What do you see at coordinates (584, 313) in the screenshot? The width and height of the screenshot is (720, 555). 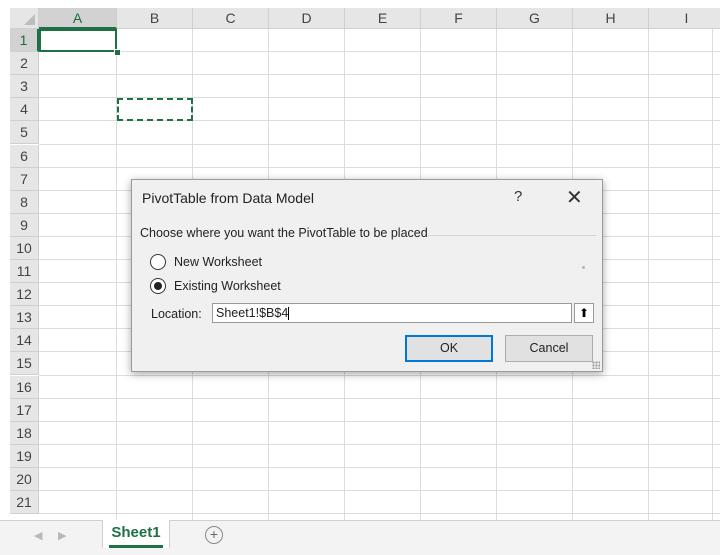 I see `collapse-dialog-icon: ⬆` at bounding box center [584, 313].